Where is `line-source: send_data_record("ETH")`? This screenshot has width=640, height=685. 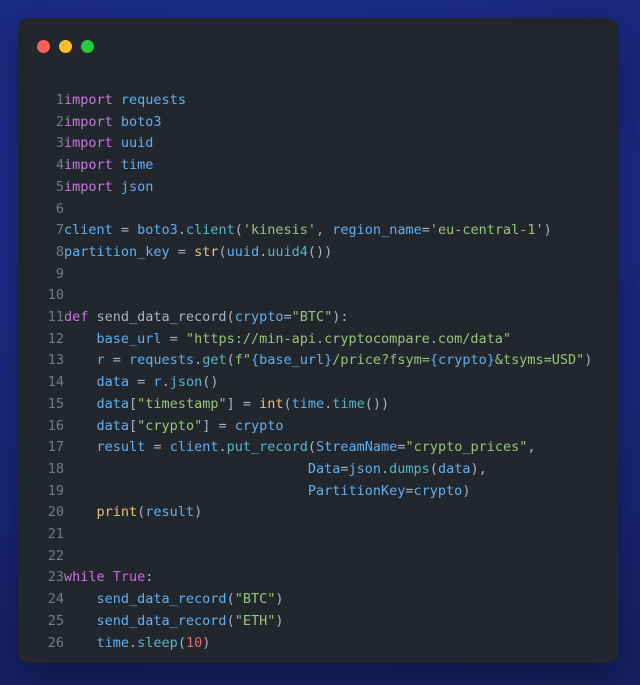 line-source: send_data_record("ETH") is located at coordinates (328, 622).